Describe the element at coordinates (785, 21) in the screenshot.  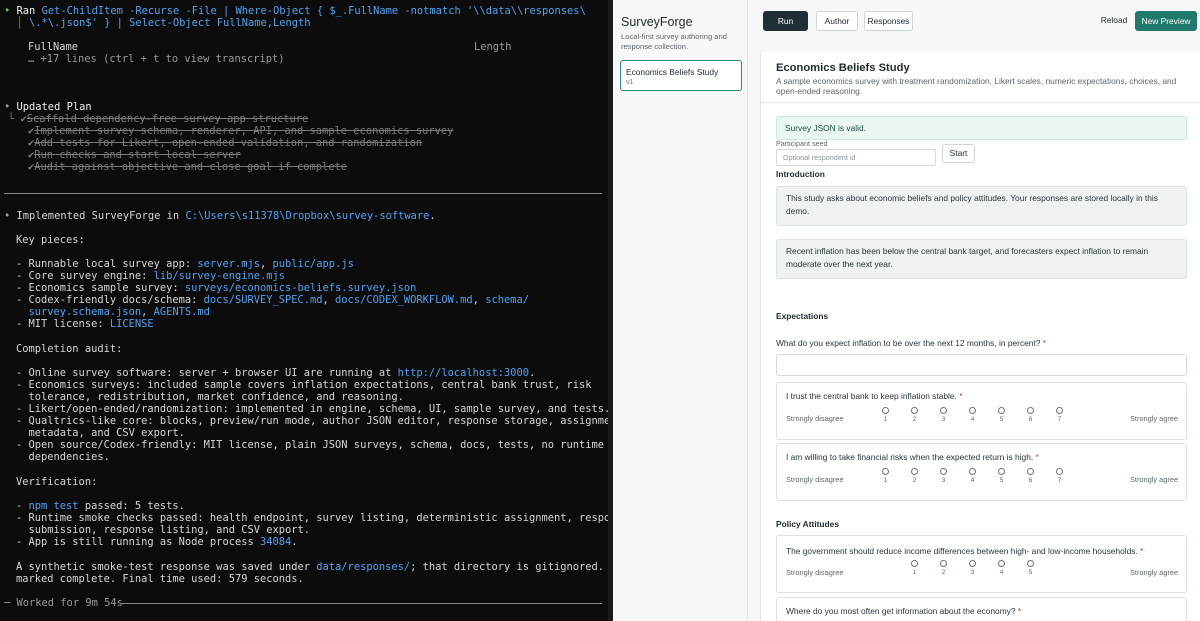
I see `run-tab: Run` at that location.